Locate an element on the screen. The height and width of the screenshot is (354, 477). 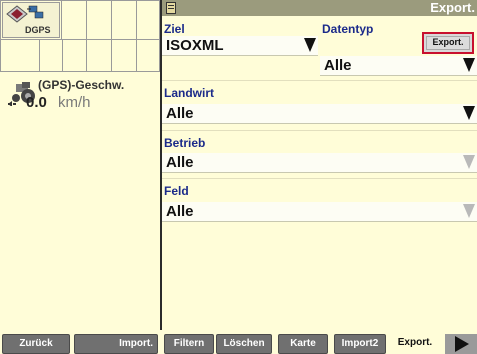
speed-unit: km/h is located at coordinates (74, 102).